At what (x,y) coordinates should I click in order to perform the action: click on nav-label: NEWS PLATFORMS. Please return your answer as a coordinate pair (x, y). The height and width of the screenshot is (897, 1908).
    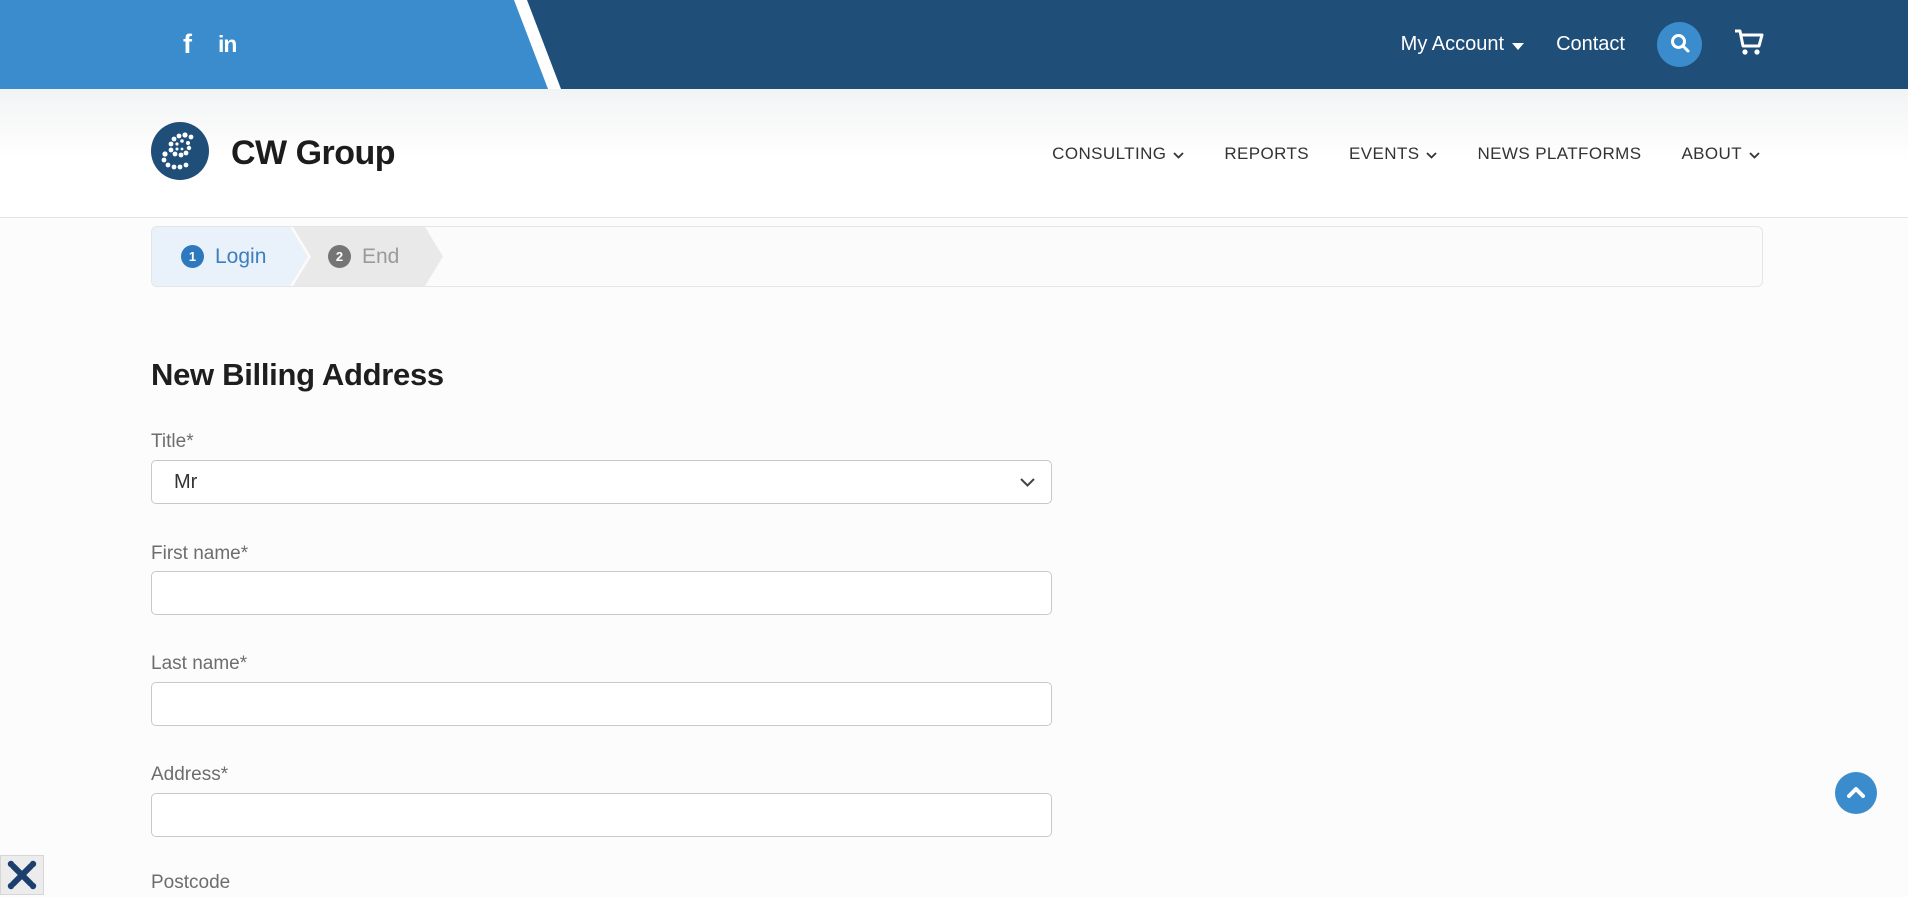
    Looking at the image, I should click on (1559, 153).